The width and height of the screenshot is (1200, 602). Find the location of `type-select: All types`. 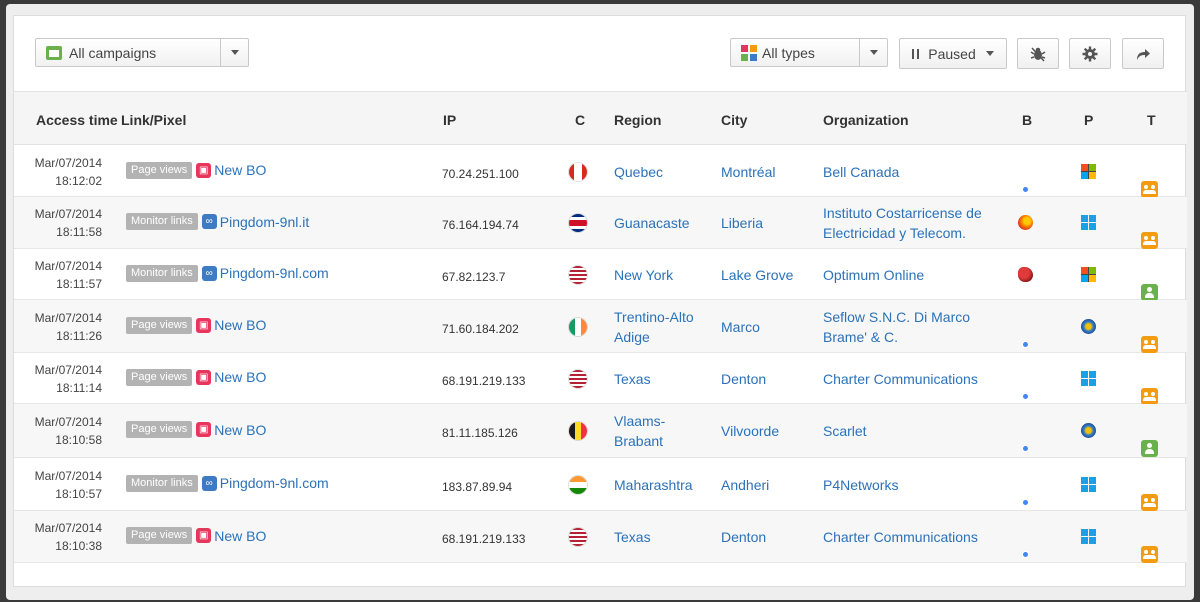

type-select: All types is located at coordinates (809, 52).